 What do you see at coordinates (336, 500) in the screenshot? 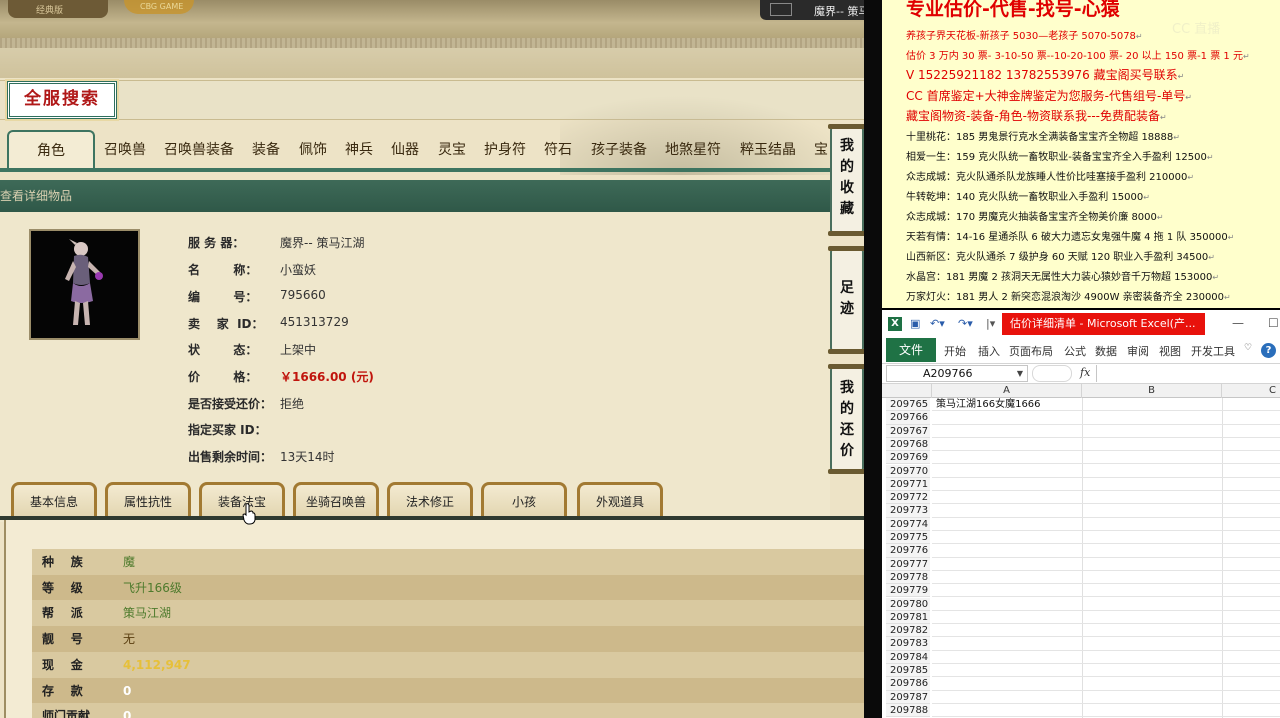
I see `attribute-tab: 坐骑召唤兽` at bounding box center [336, 500].